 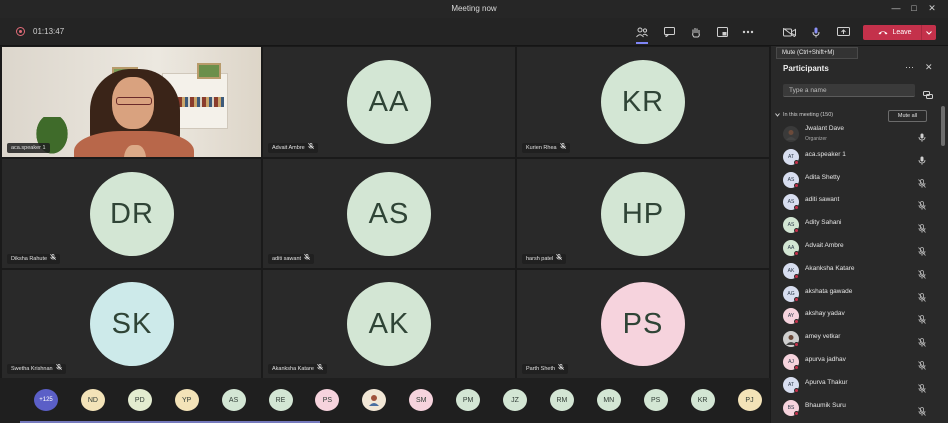 What do you see at coordinates (910, 67) in the screenshot?
I see `panel-more-icon: ⋯` at bounding box center [910, 67].